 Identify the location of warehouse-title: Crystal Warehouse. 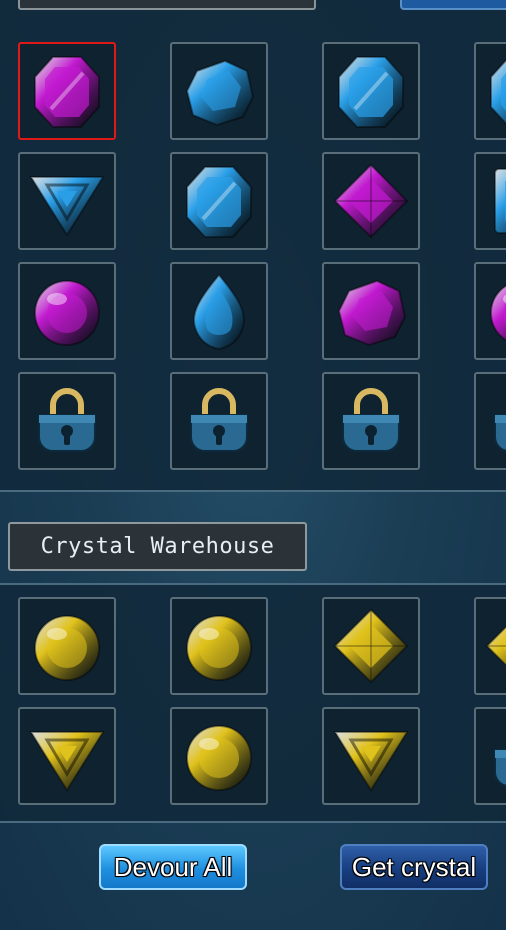
(157, 546).